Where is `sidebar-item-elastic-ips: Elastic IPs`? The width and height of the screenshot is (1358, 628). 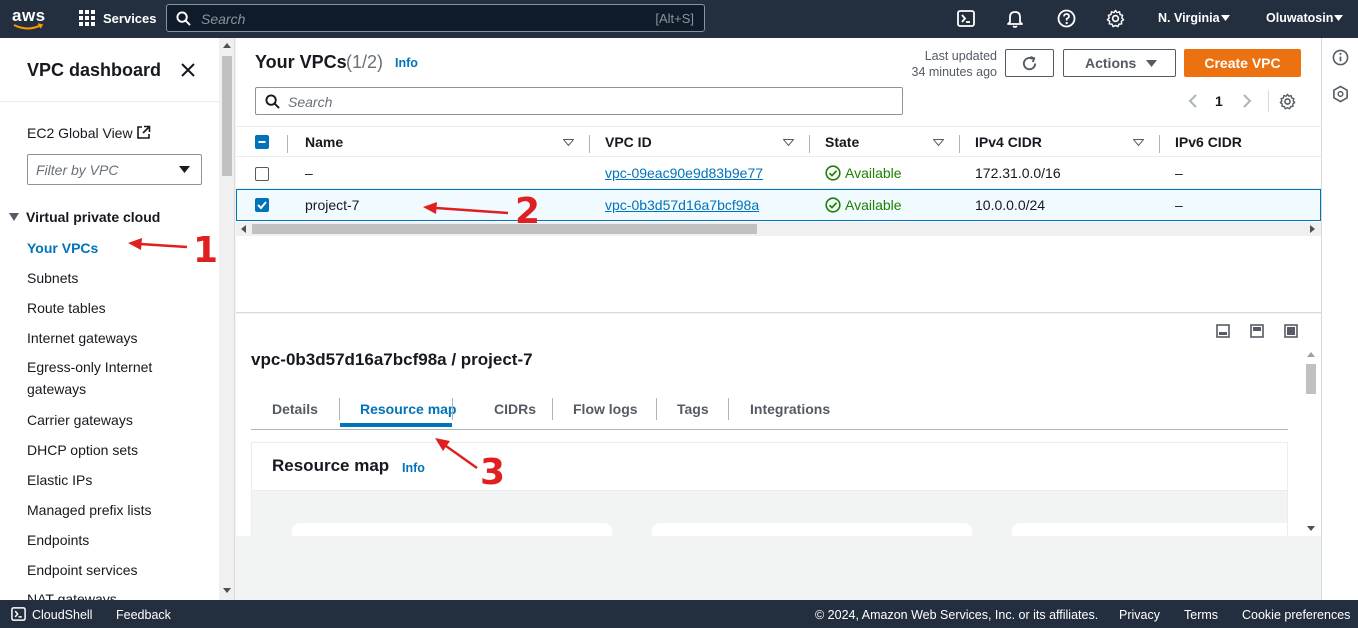 sidebar-item-elastic-ips: Elastic IPs is located at coordinates (59, 480).